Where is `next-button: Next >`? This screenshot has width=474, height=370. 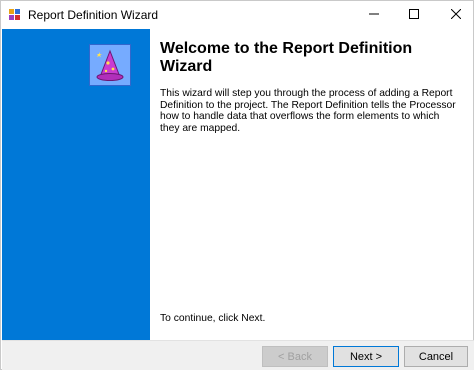
next-button: Next > is located at coordinates (366, 356).